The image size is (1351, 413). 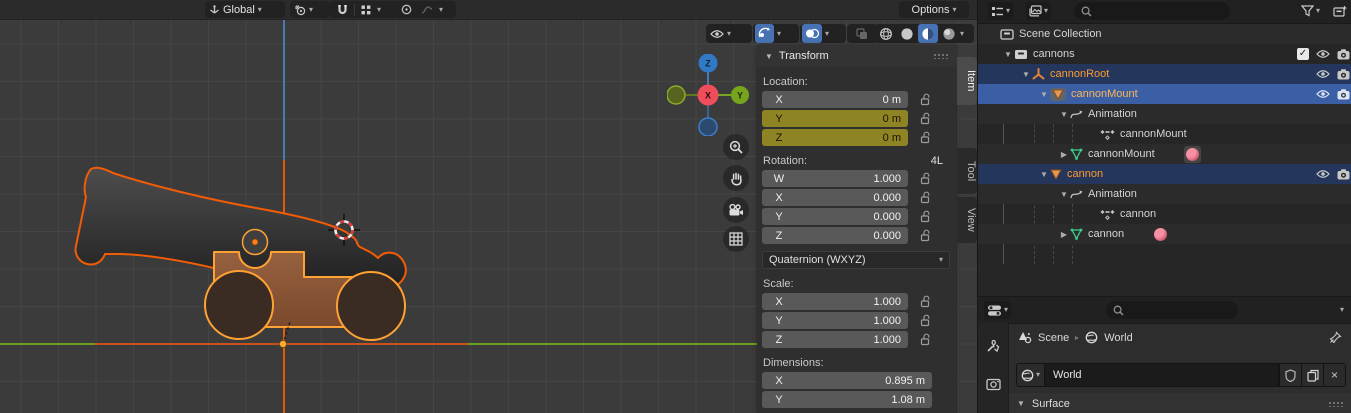 I want to click on world-name-input: World, so click(x=1161, y=375).